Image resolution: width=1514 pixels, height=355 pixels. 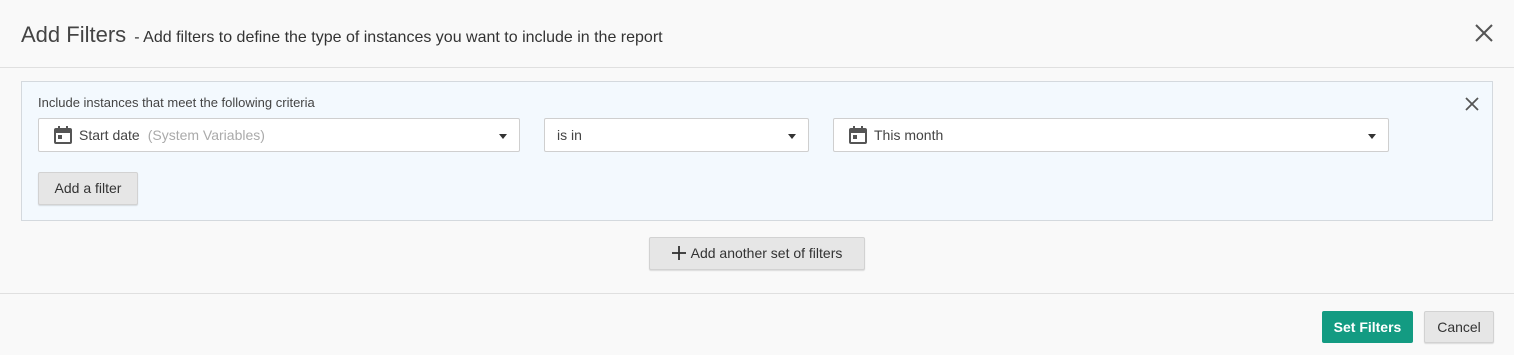 I want to click on add-filter-set-button: Add another set of filters, so click(x=757, y=253).